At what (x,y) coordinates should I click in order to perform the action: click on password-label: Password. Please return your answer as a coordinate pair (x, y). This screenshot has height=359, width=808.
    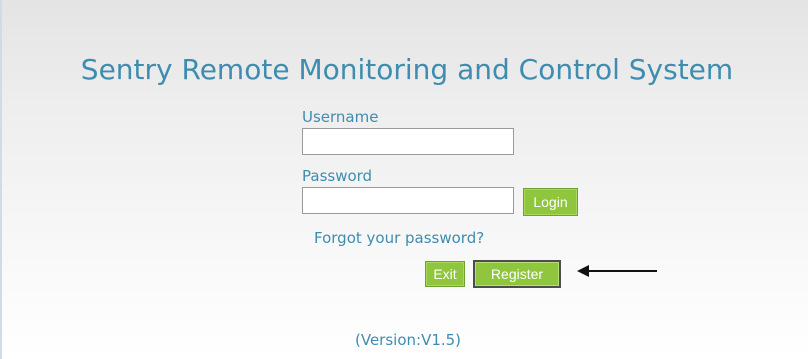
    Looking at the image, I should click on (337, 176).